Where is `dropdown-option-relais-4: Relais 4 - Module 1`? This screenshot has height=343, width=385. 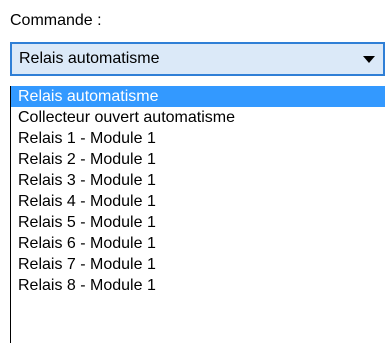 dropdown-option-relais-4: Relais 4 - Module 1 is located at coordinates (198, 201).